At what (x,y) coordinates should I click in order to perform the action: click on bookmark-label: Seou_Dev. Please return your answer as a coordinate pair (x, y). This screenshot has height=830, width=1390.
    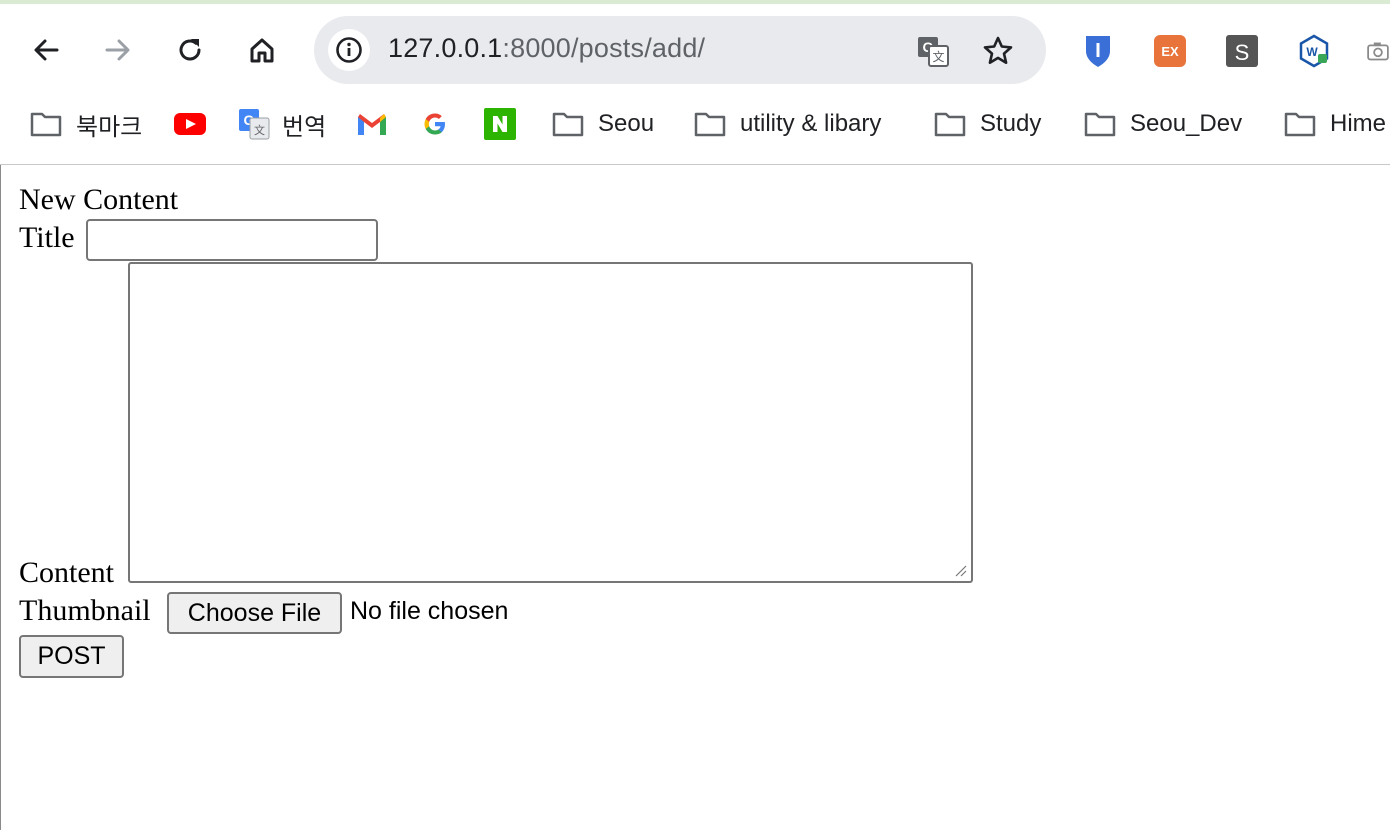
    Looking at the image, I should click on (1186, 123).